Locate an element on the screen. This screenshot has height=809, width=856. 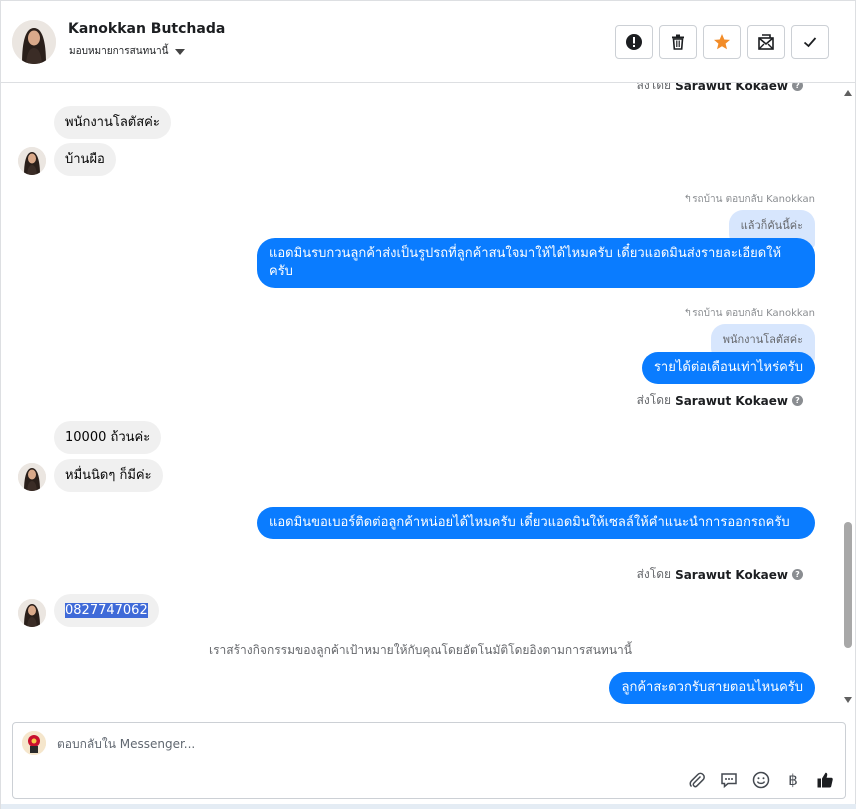
mark-done-button is located at coordinates (810, 42).